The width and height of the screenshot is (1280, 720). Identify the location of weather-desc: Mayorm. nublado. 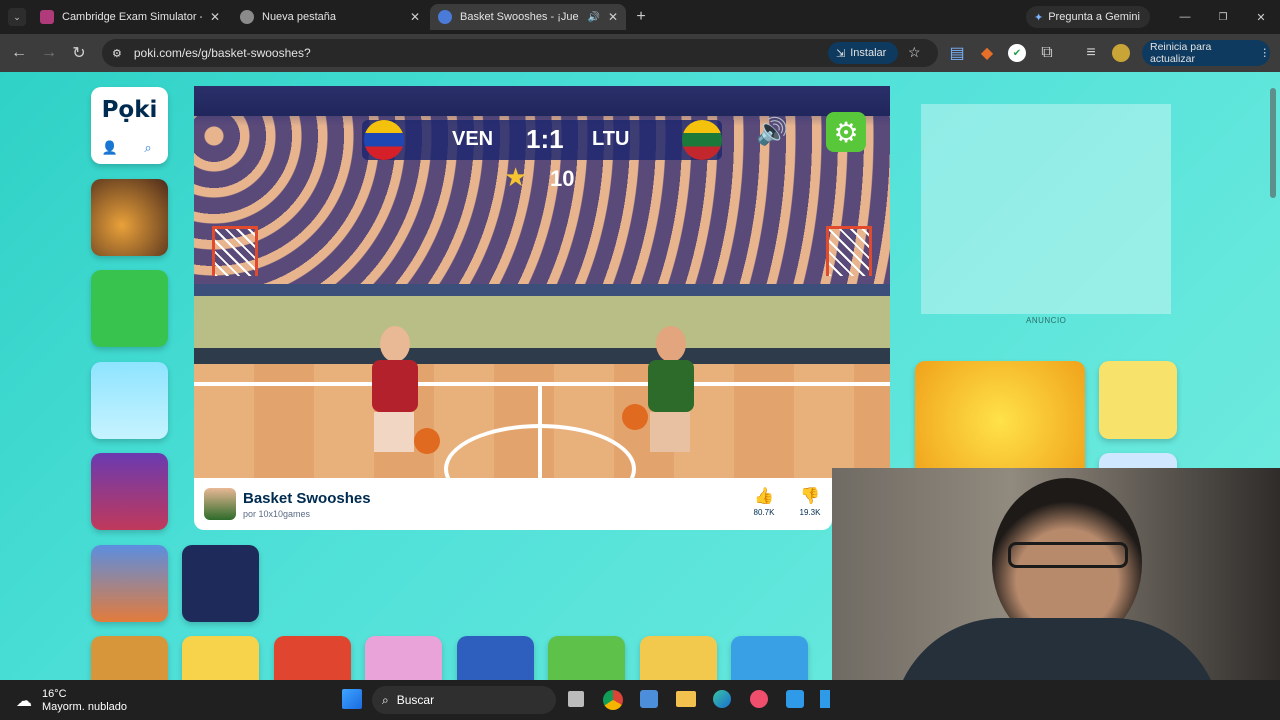
(84, 707).